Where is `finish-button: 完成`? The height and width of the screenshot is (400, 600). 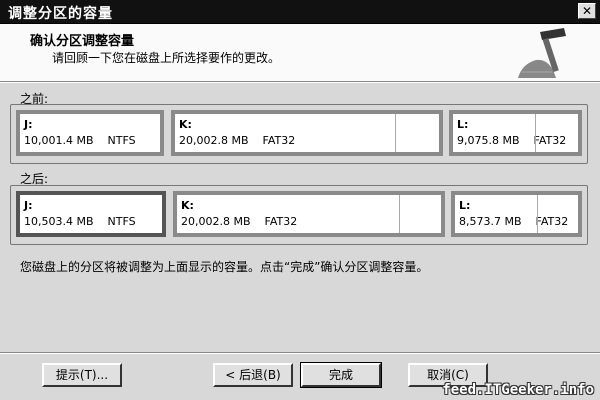 finish-button: 完成 is located at coordinates (341, 375).